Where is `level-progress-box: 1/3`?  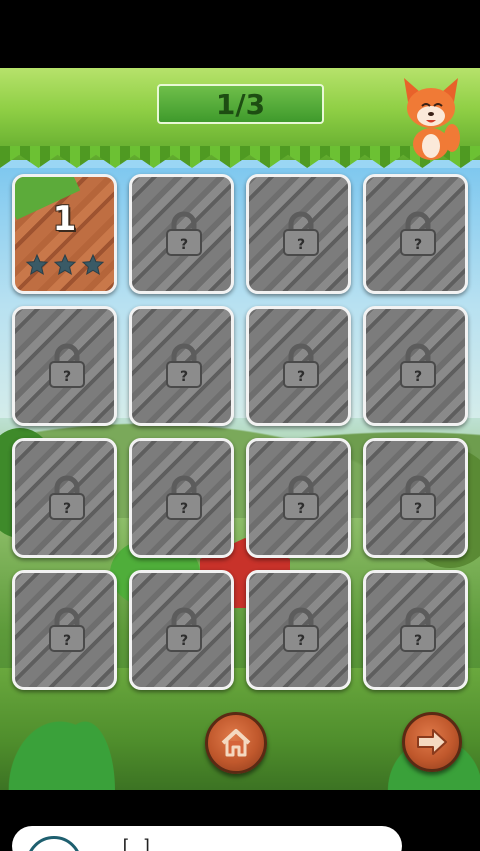 level-progress-box: 1/3 is located at coordinates (240, 104).